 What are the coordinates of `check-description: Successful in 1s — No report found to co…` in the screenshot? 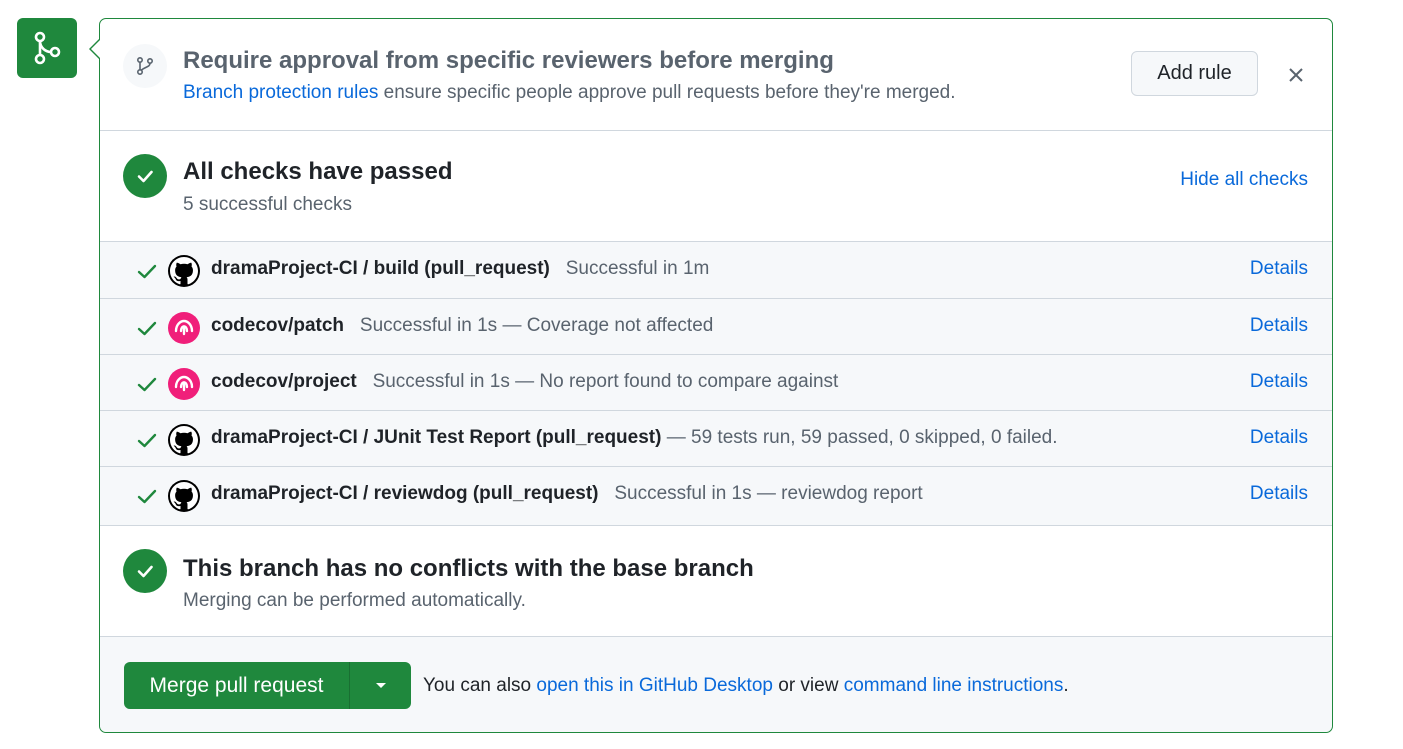 It's located at (605, 381).